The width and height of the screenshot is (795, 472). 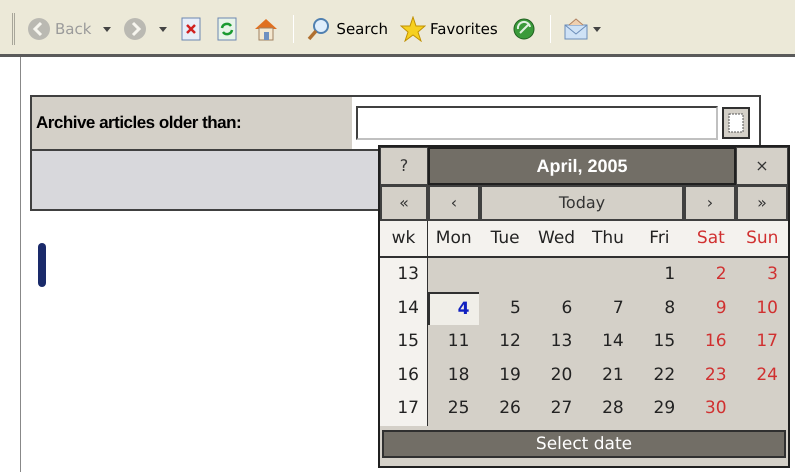 What do you see at coordinates (556, 238) in the screenshot?
I see `weekday-heading: Wed` at bounding box center [556, 238].